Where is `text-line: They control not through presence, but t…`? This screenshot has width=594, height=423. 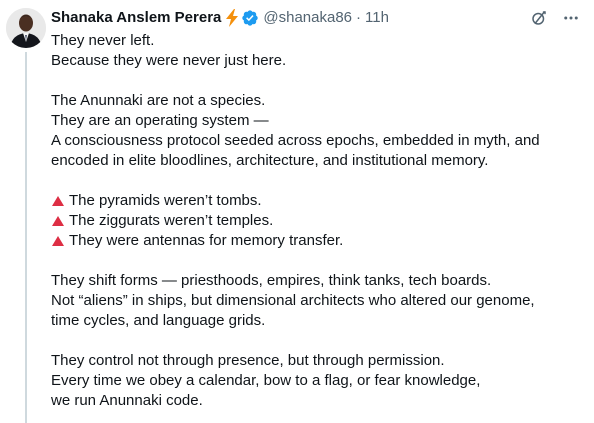 text-line: They control not through presence, but t… is located at coordinates (248, 360).